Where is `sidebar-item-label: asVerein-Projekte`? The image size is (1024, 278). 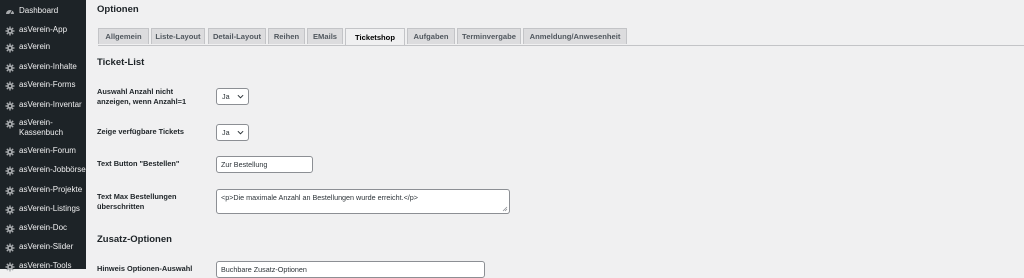
sidebar-item-label: asVerein-Projekte is located at coordinates (51, 189).